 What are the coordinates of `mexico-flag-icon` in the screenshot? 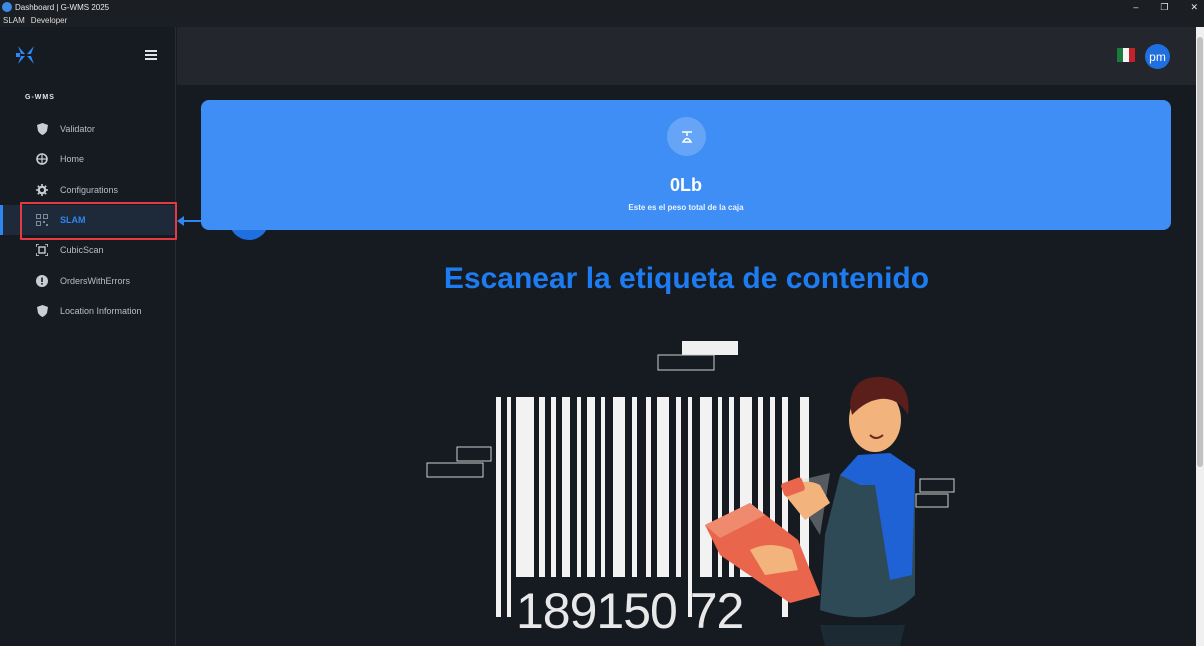 It's located at (1126, 55).